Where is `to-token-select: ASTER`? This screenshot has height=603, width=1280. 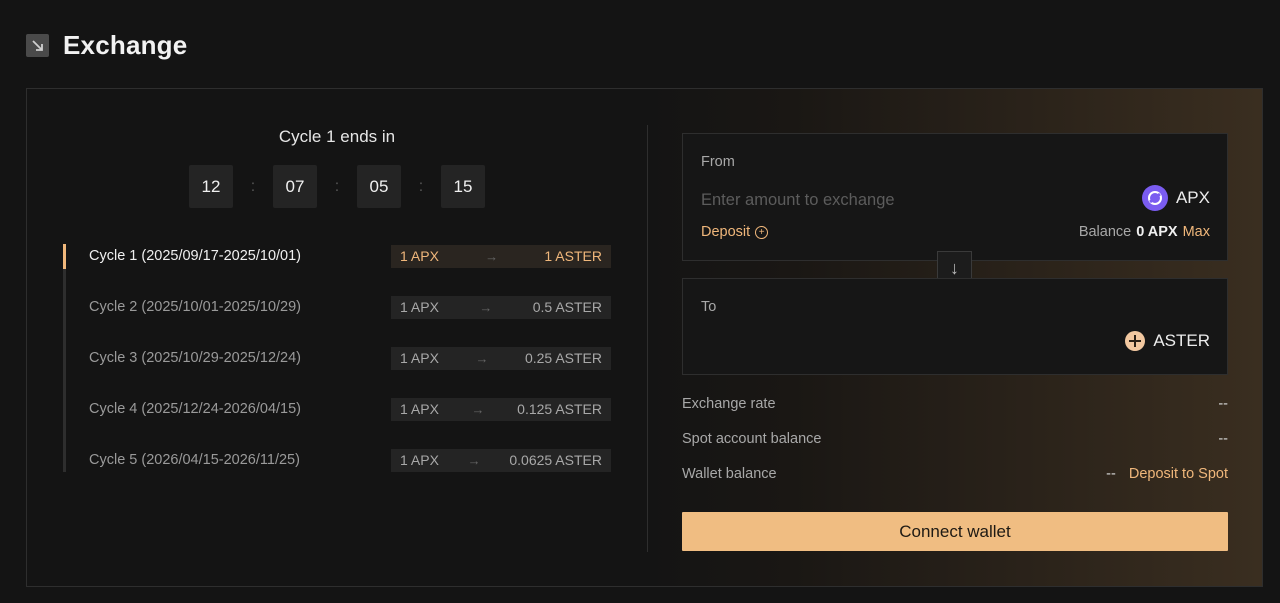 to-token-select: ASTER is located at coordinates (1167, 341).